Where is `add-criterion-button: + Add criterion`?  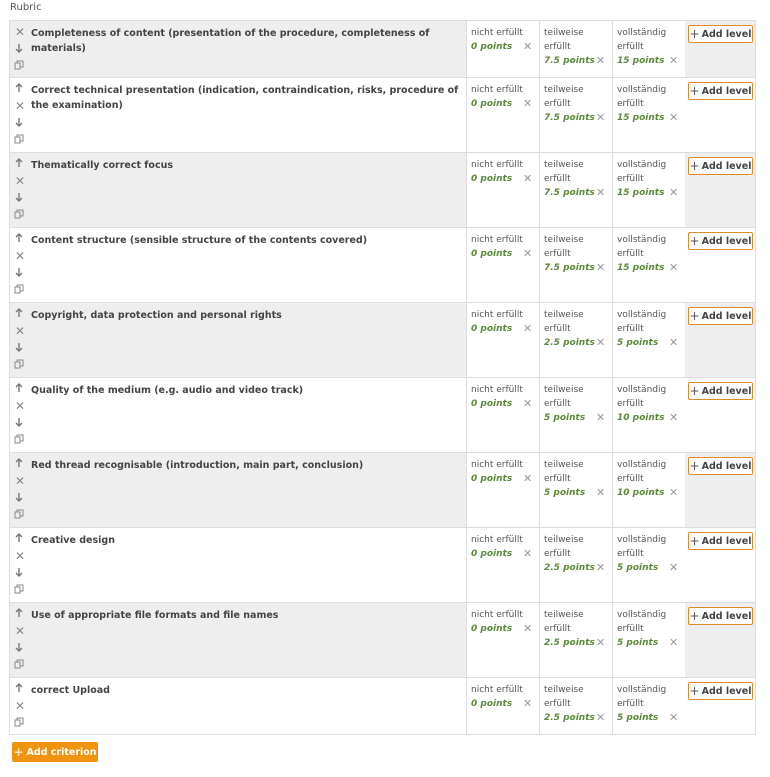
add-criterion-button: + Add criterion is located at coordinates (55, 752).